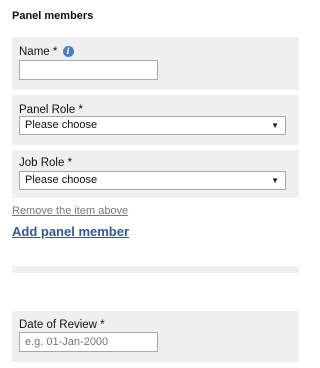 The width and height of the screenshot is (320, 368). What do you see at coordinates (155, 269) in the screenshot?
I see `section-divider` at bounding box center [155, 269].